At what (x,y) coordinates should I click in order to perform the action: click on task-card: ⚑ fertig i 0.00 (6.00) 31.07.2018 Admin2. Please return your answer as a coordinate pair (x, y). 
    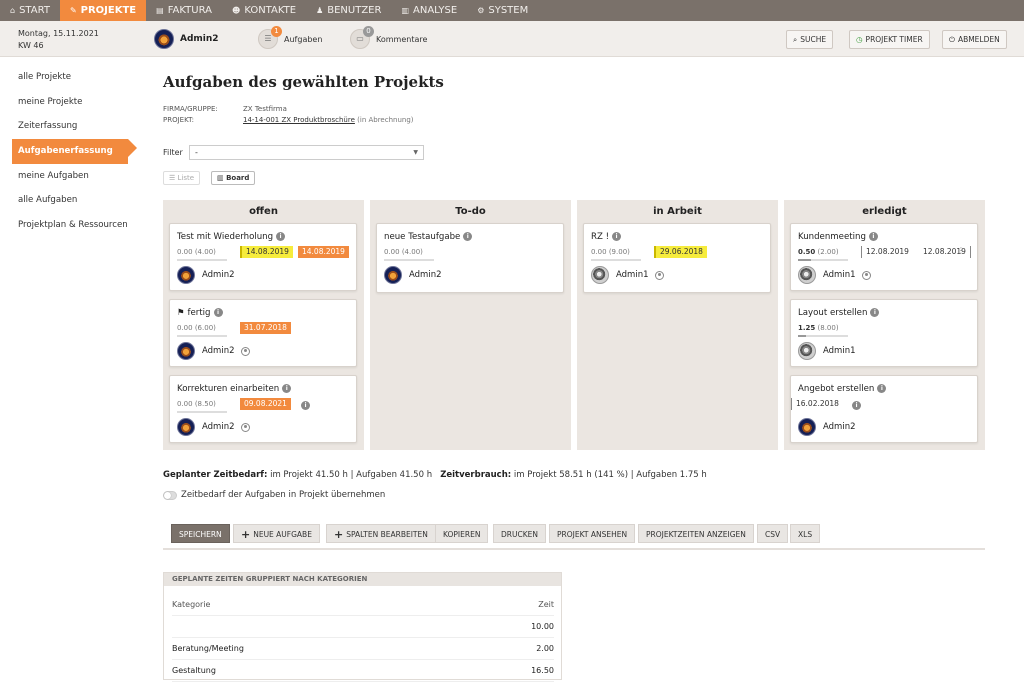
    Looking at the image, I should click on (263, 333).